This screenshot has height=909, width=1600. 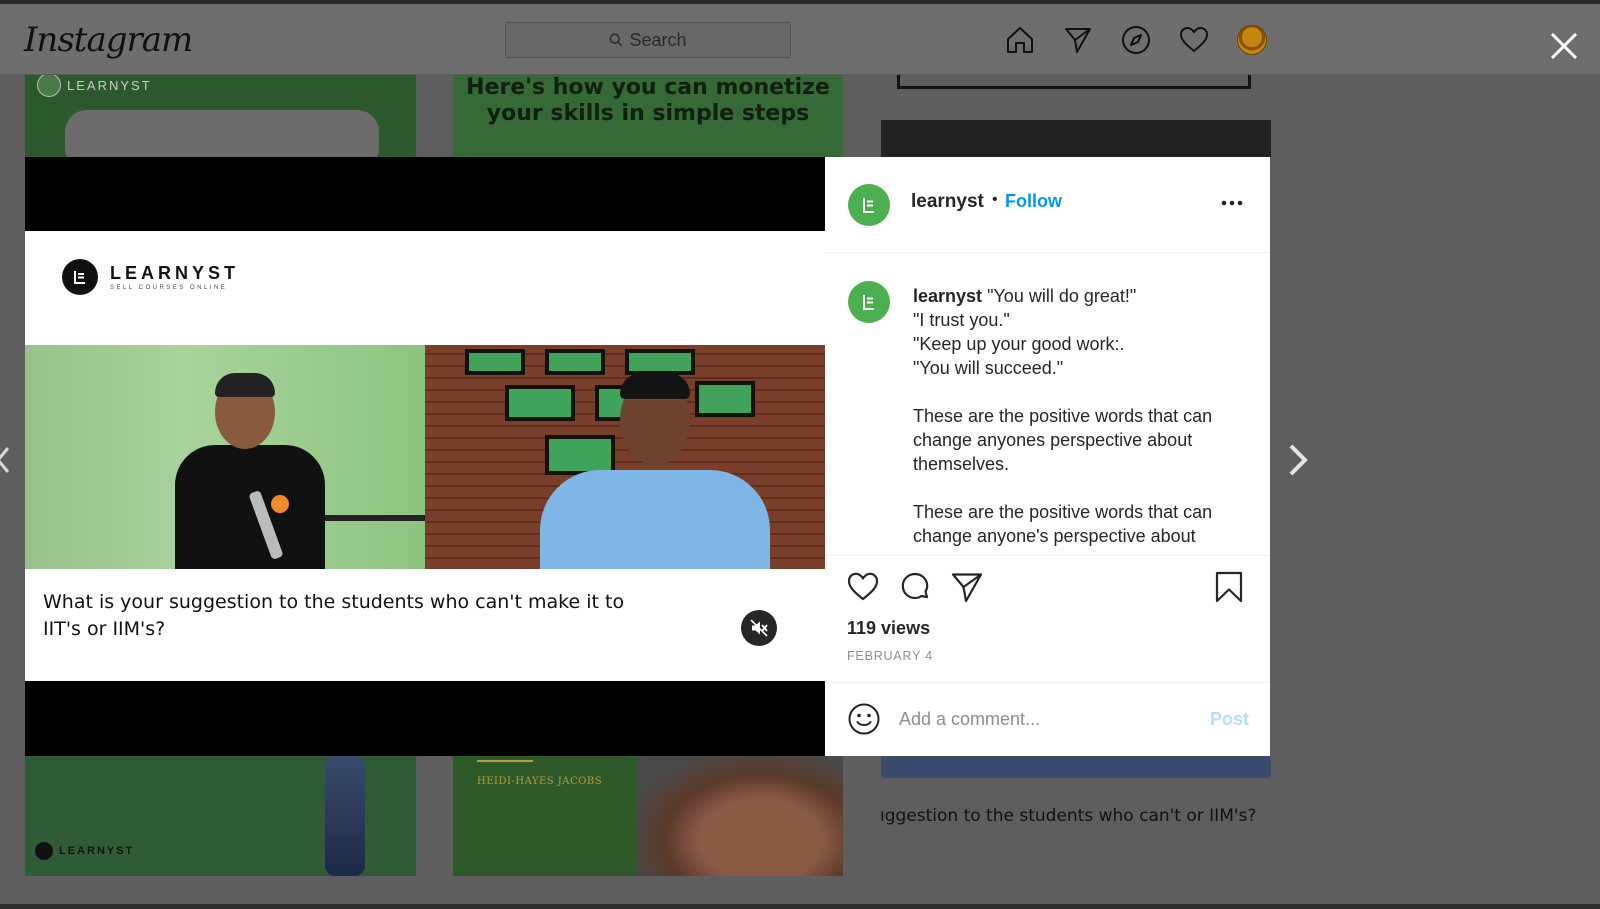 I want to click on caption-line: "I trust you.", so click(x=961, y=320).